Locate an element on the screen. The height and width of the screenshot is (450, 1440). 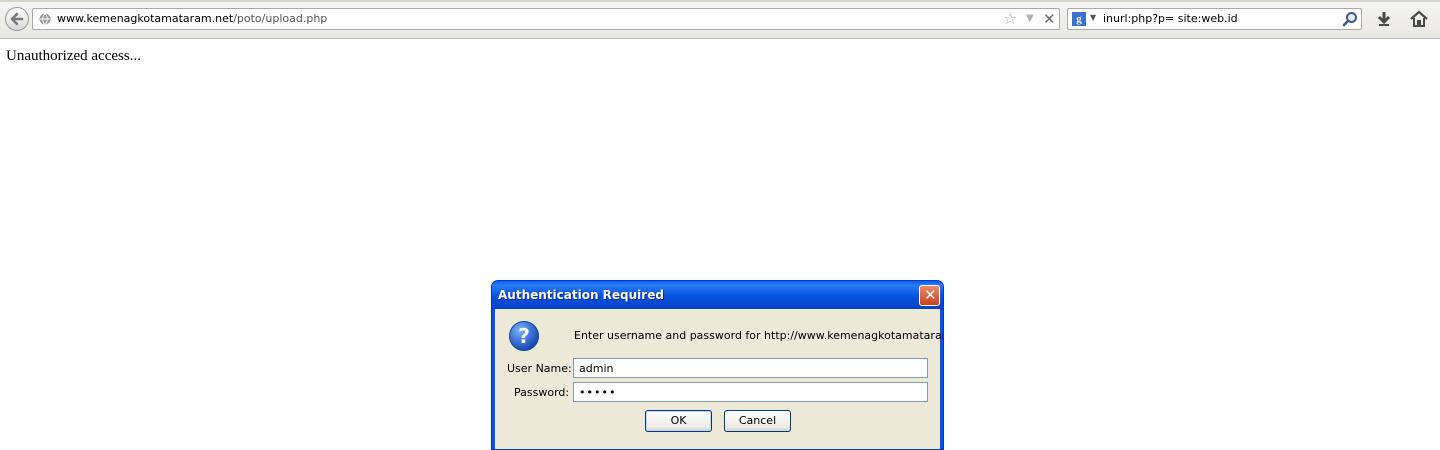
downloads-icon is located at coordinates (1384, 19).